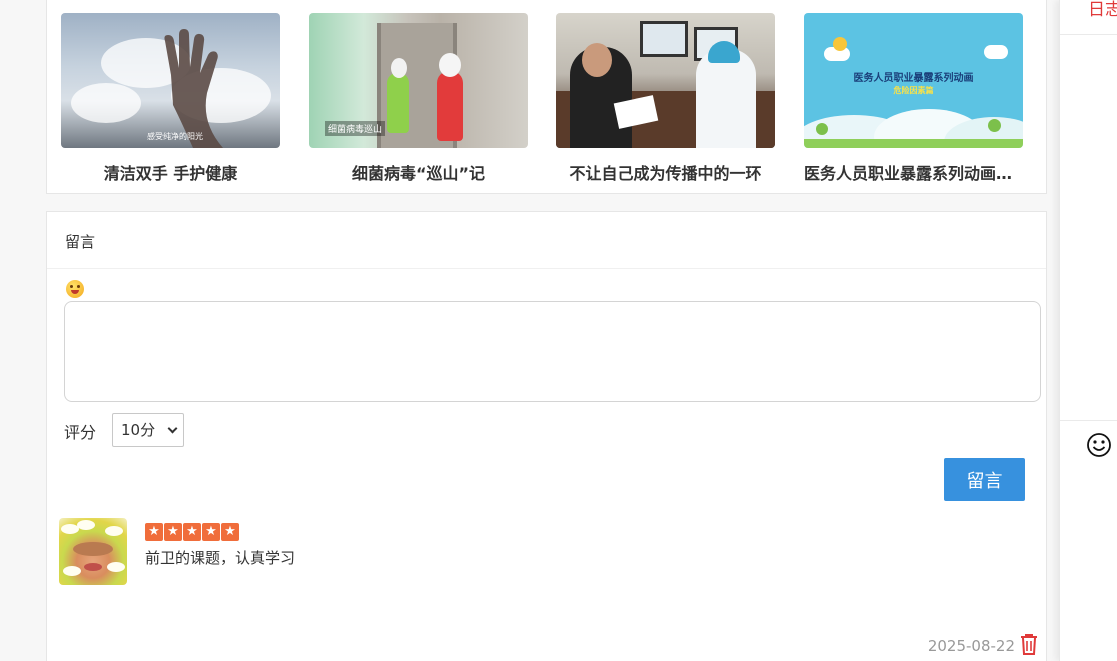 This screenshot has width=1117, height=661. I want to click on score-select: 10分, so click(148, 430).